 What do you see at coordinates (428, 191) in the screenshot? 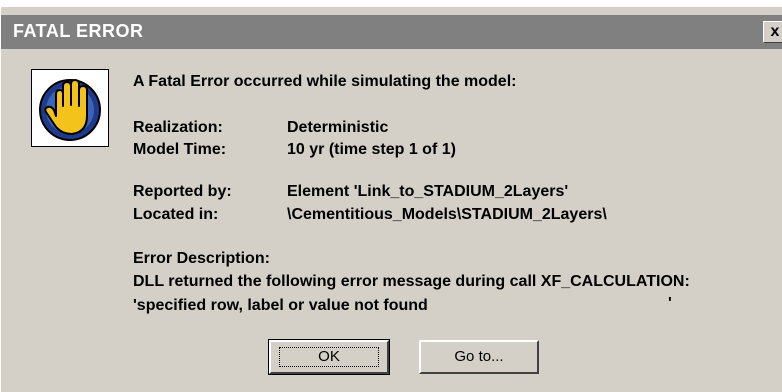
I see `reported-by-value: Element 'Link_to_STADIUM_2Layers'` at bounding box center [428, 191].